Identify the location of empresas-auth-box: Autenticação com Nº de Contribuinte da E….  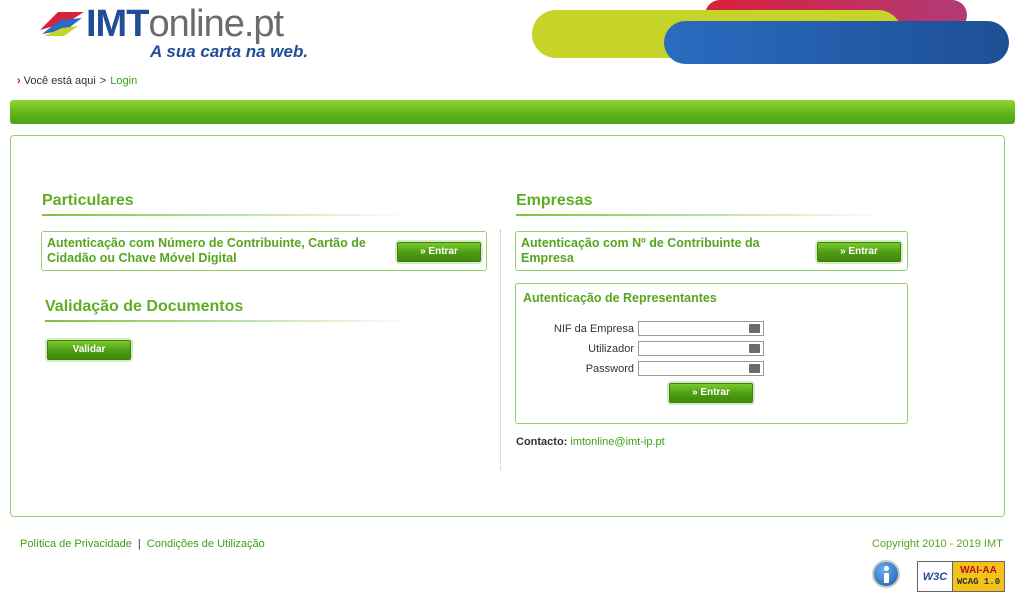
(711, 251).